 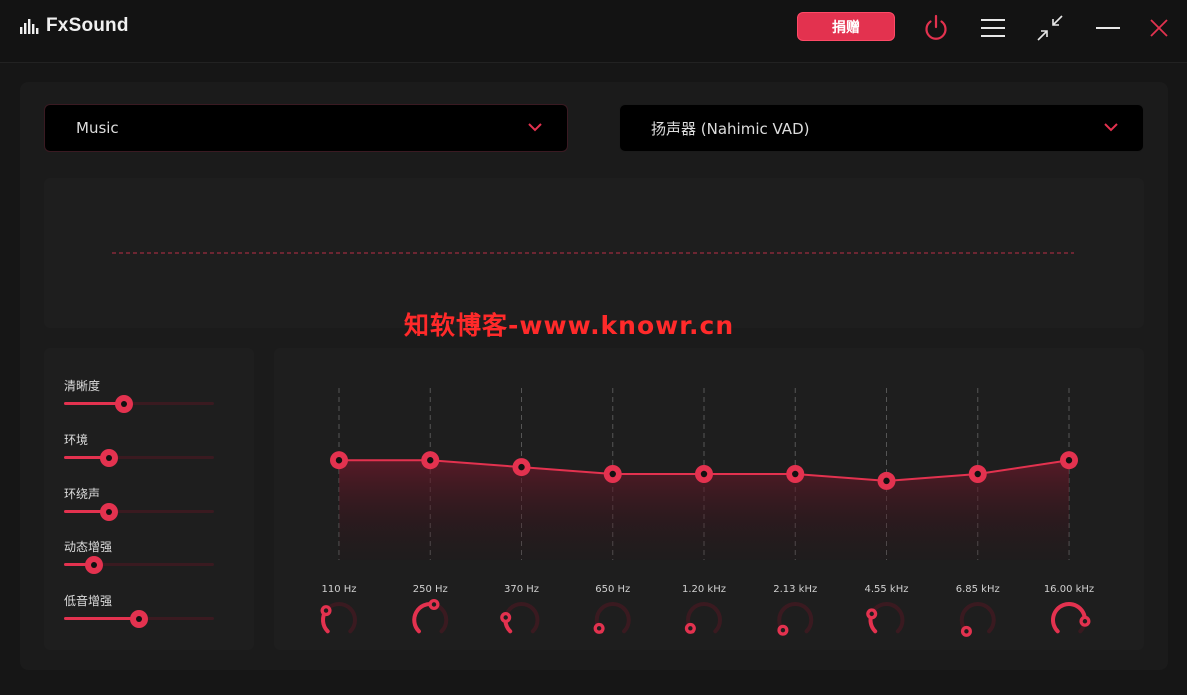 What do you see at coordinates (82, 494) in the screenshot?
I see `effect-label: 环绕声` at bounding box center [82, 494].